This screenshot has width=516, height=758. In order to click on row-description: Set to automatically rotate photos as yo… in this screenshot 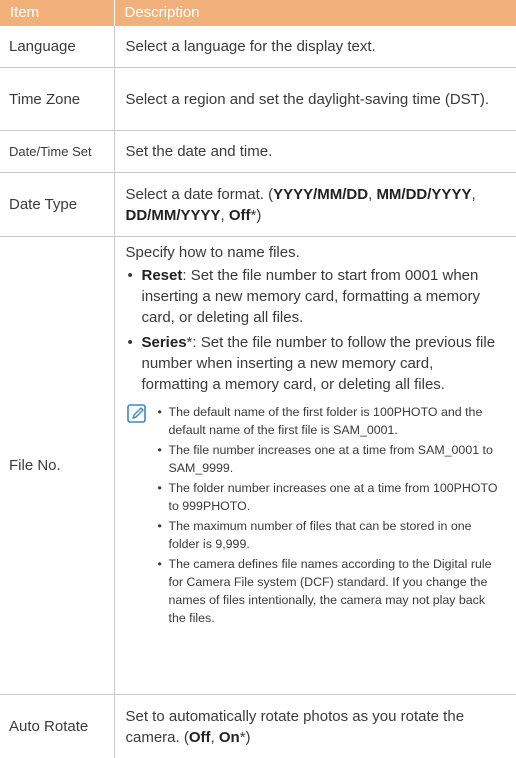, I will do `click(315, 726)`.